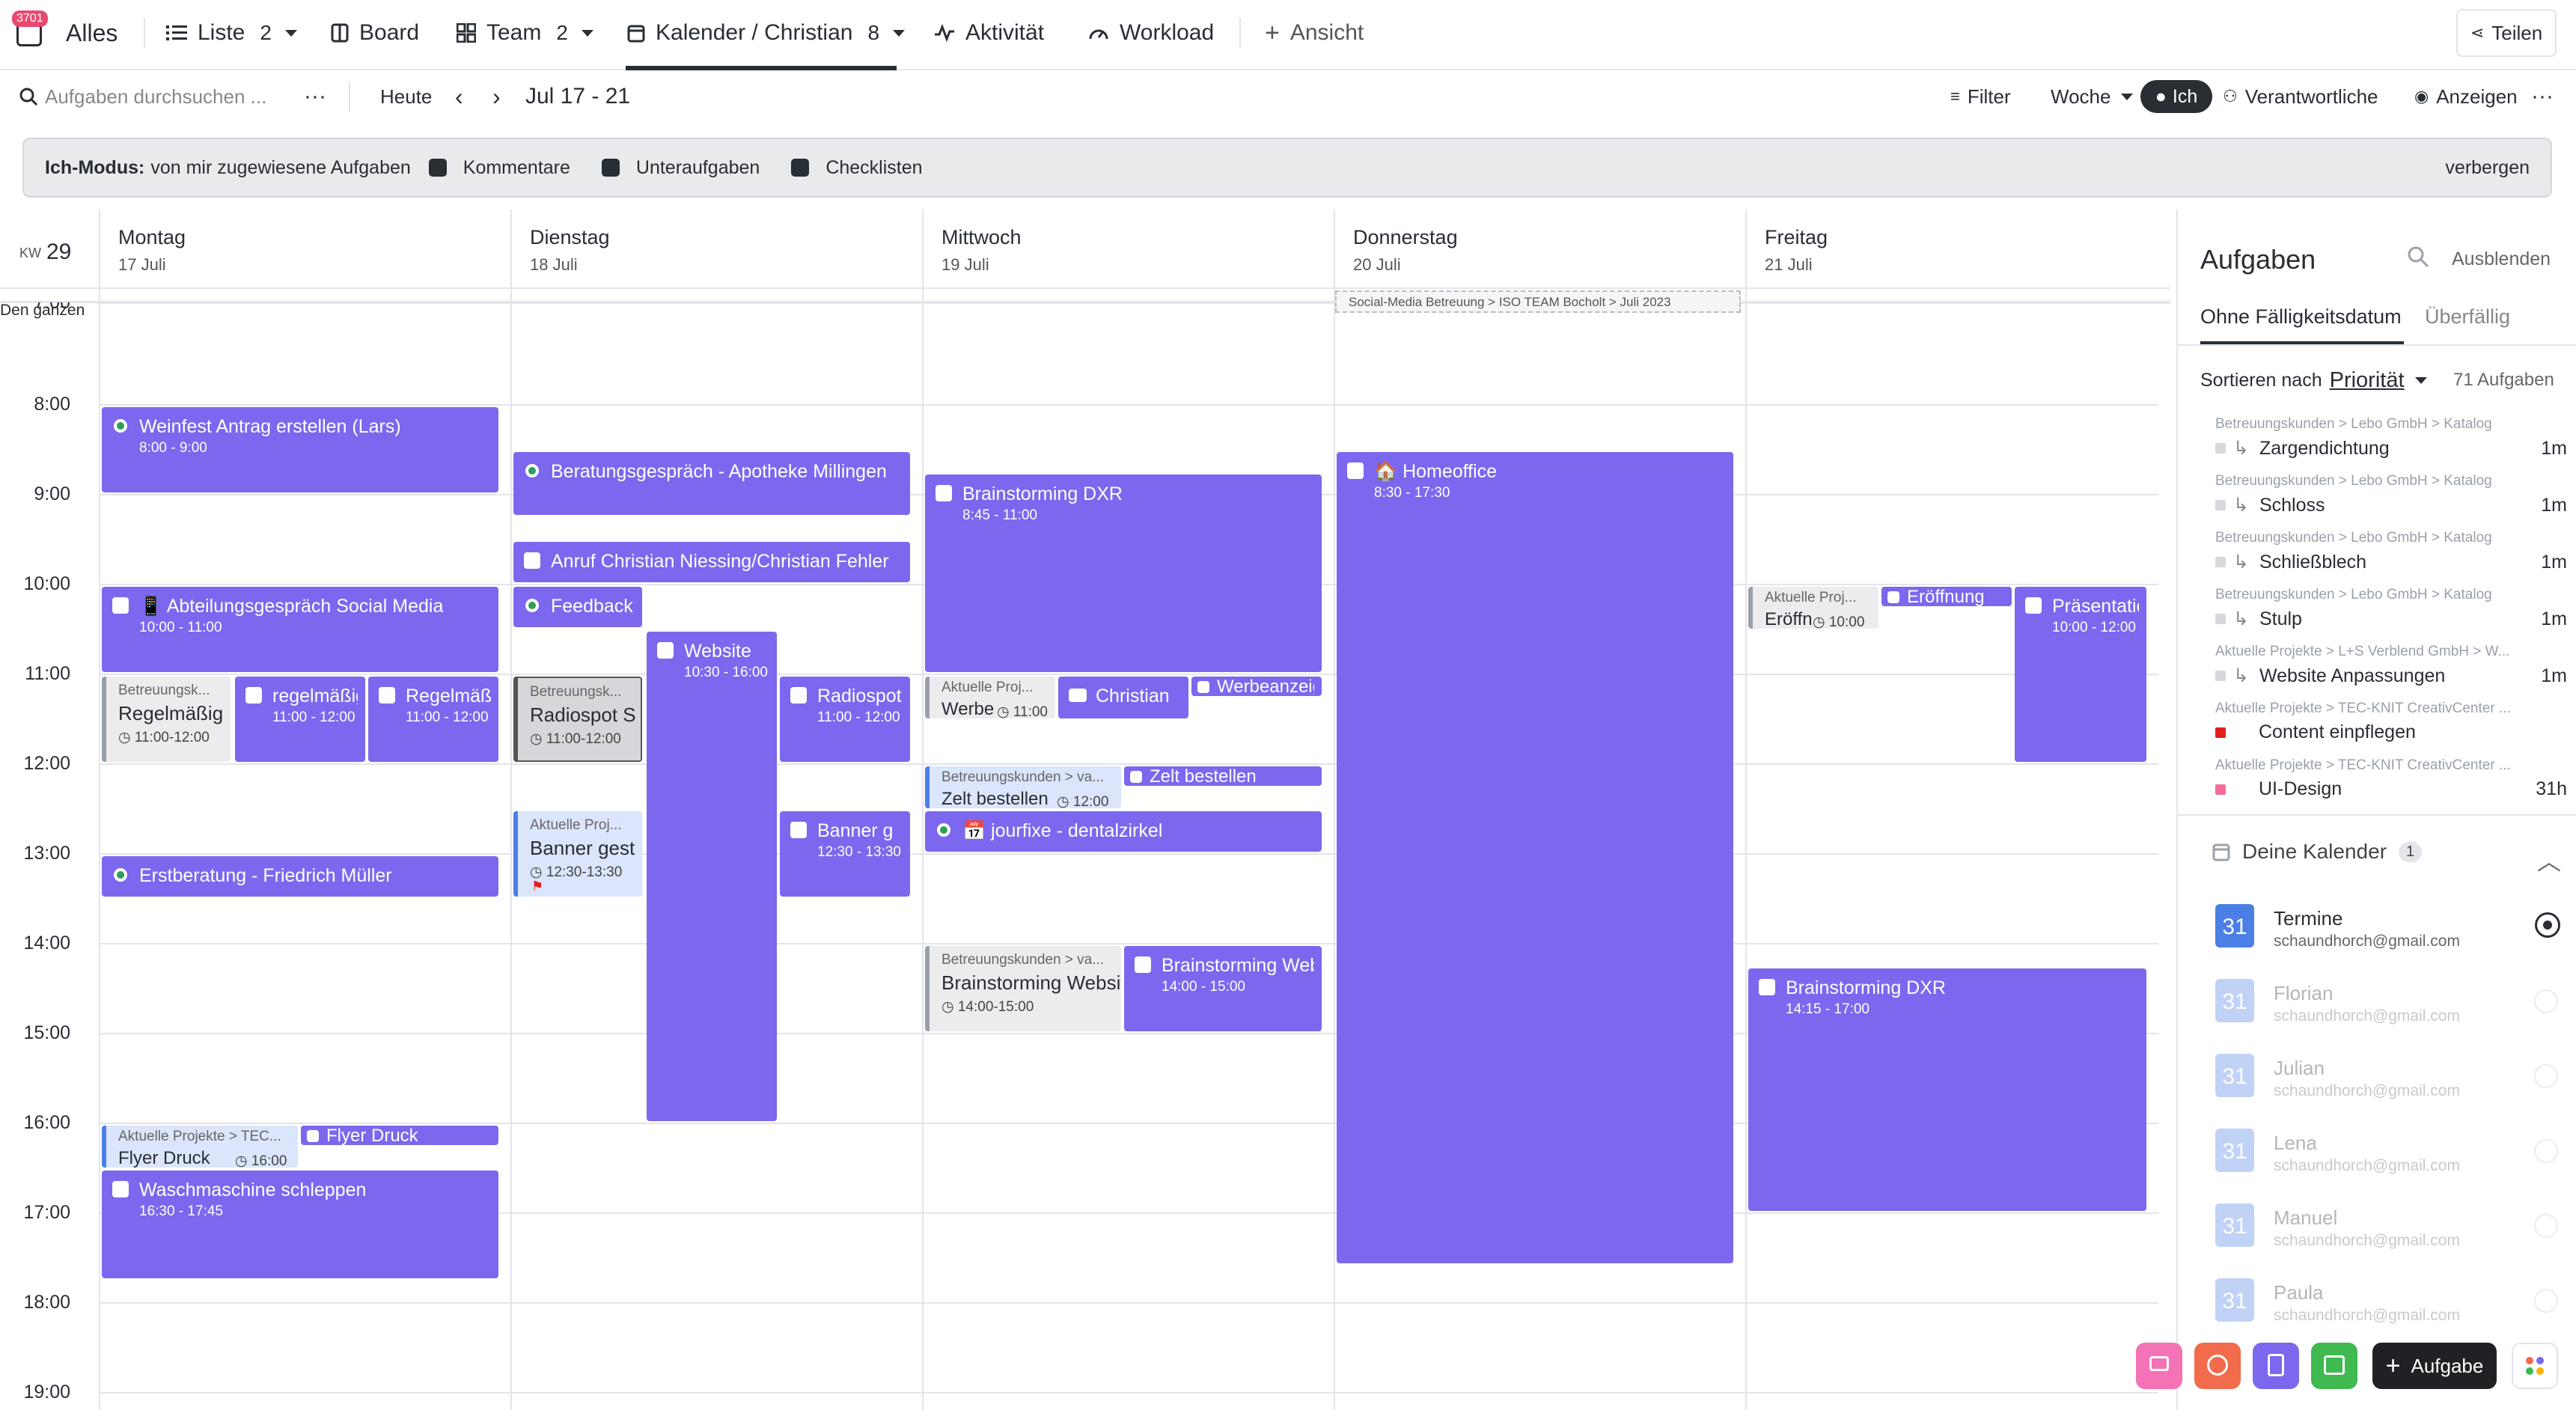 The width and height of the screenshot is (2576, 1410). Describe the element at coordinates (2367, 380) in the screenshot. I see `sort-select: Priorität` at that location.